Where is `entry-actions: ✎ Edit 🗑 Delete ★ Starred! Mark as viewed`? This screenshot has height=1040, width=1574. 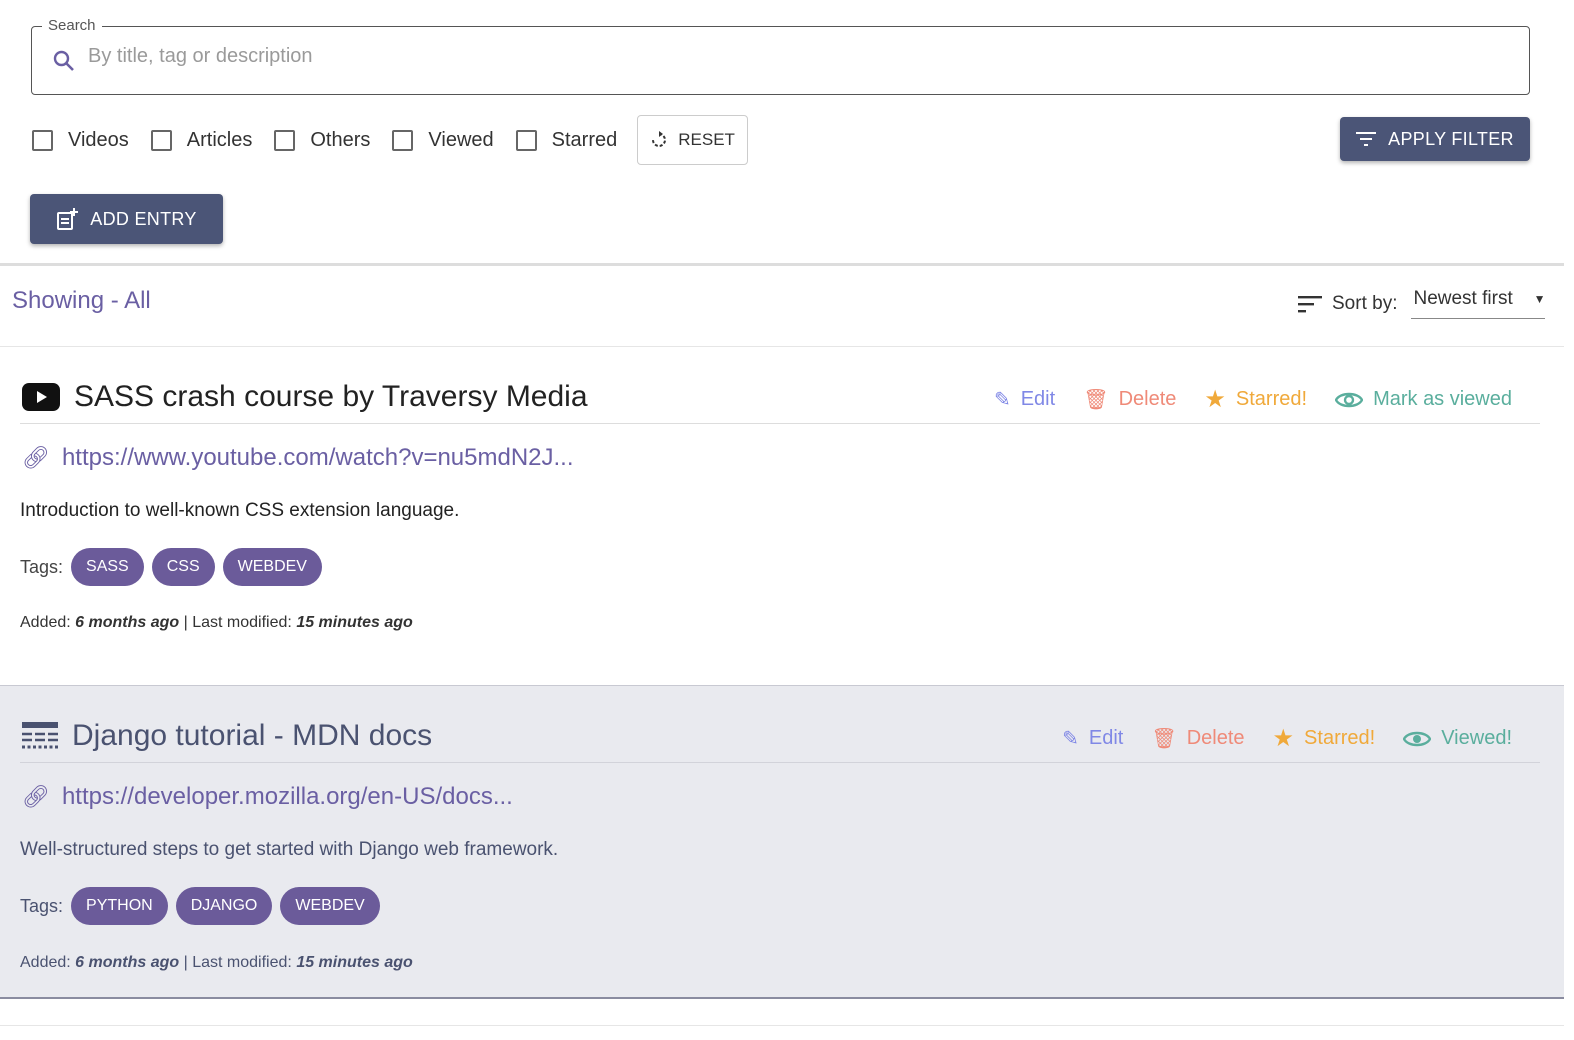
entry-actions: ✎ Edit 🗑 Delete ★ Starred! Mark as viewed is located at coordinates (1253, 399).